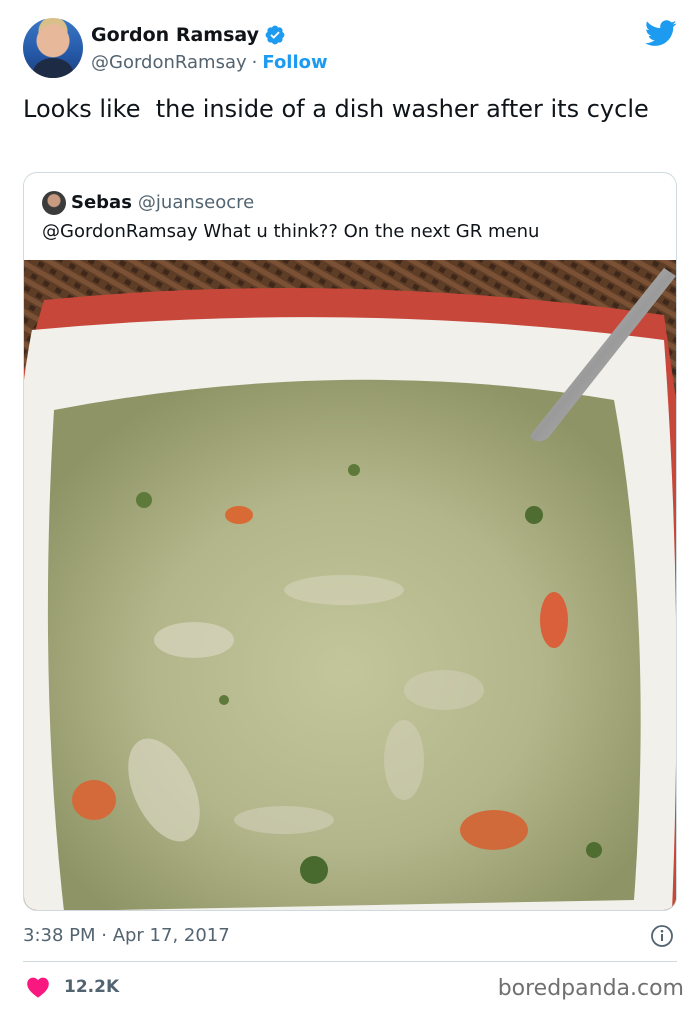  Describe the element at coordinates (38, 987) in the screenshot. I see `heart-icon` at that location.